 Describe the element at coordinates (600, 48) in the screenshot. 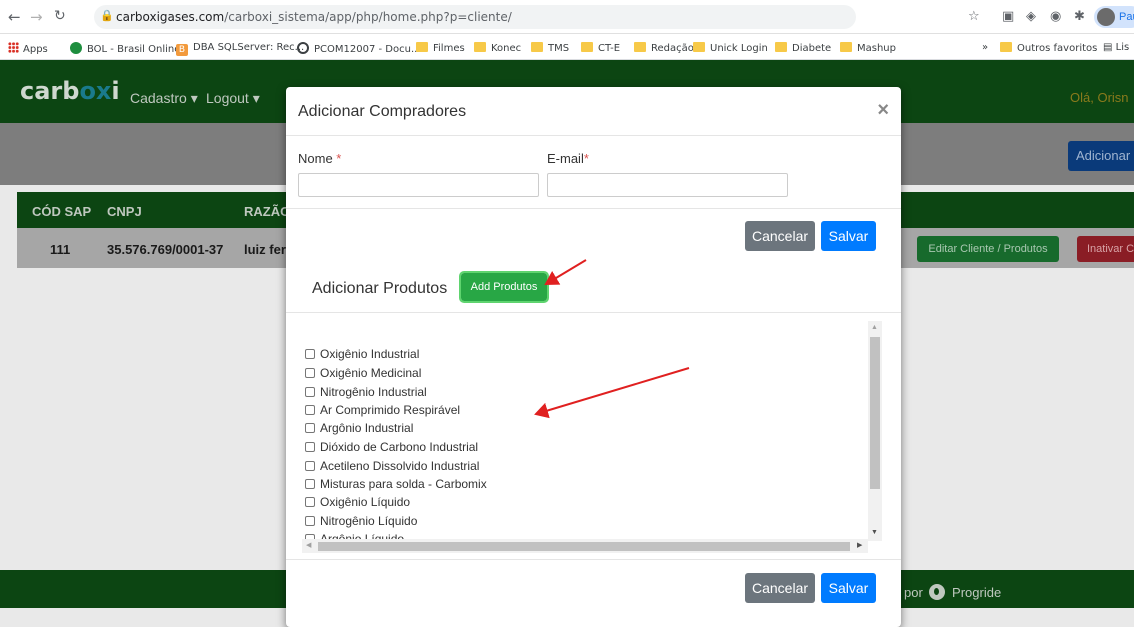

I see `bookmark-item: CT-E` at that location.